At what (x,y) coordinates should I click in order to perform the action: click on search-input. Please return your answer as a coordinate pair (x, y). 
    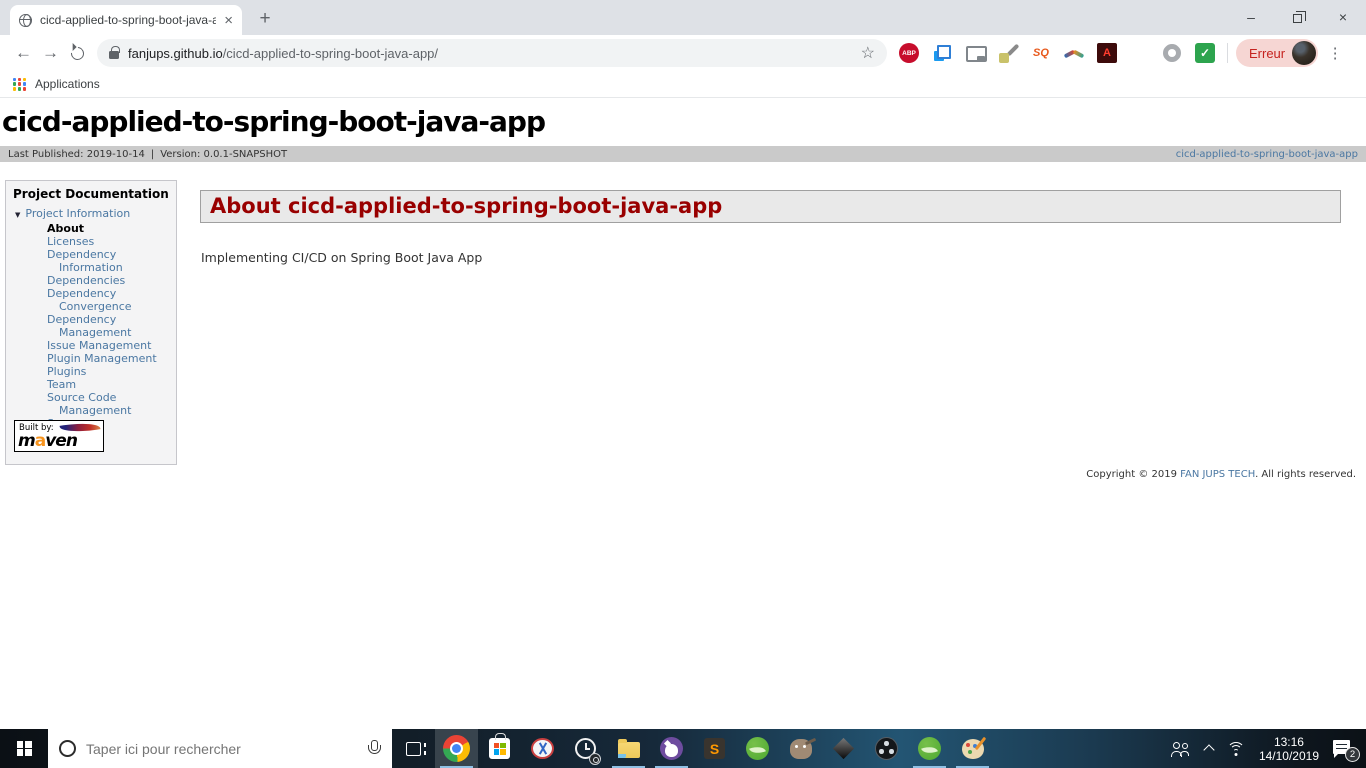
    Looking at the image, I should click on (221, 748).